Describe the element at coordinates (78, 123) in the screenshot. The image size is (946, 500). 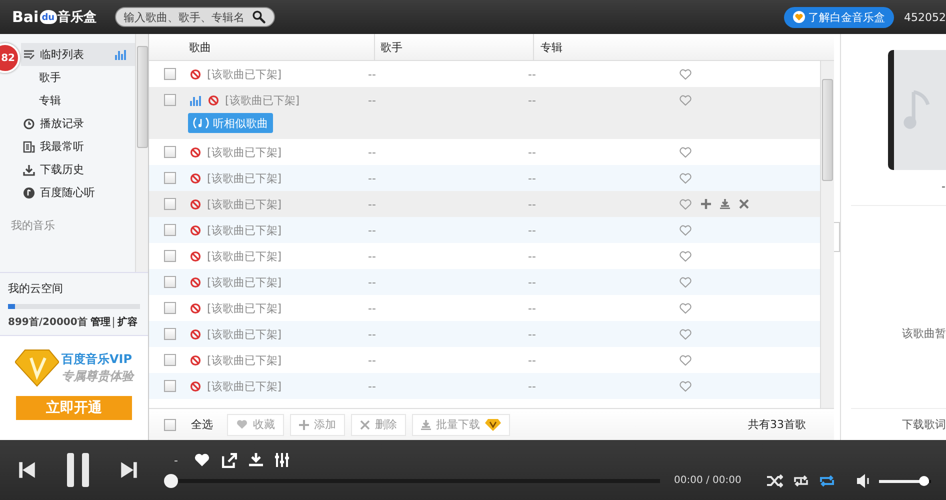
I see `sidebar-item: 播放记录` at that location.